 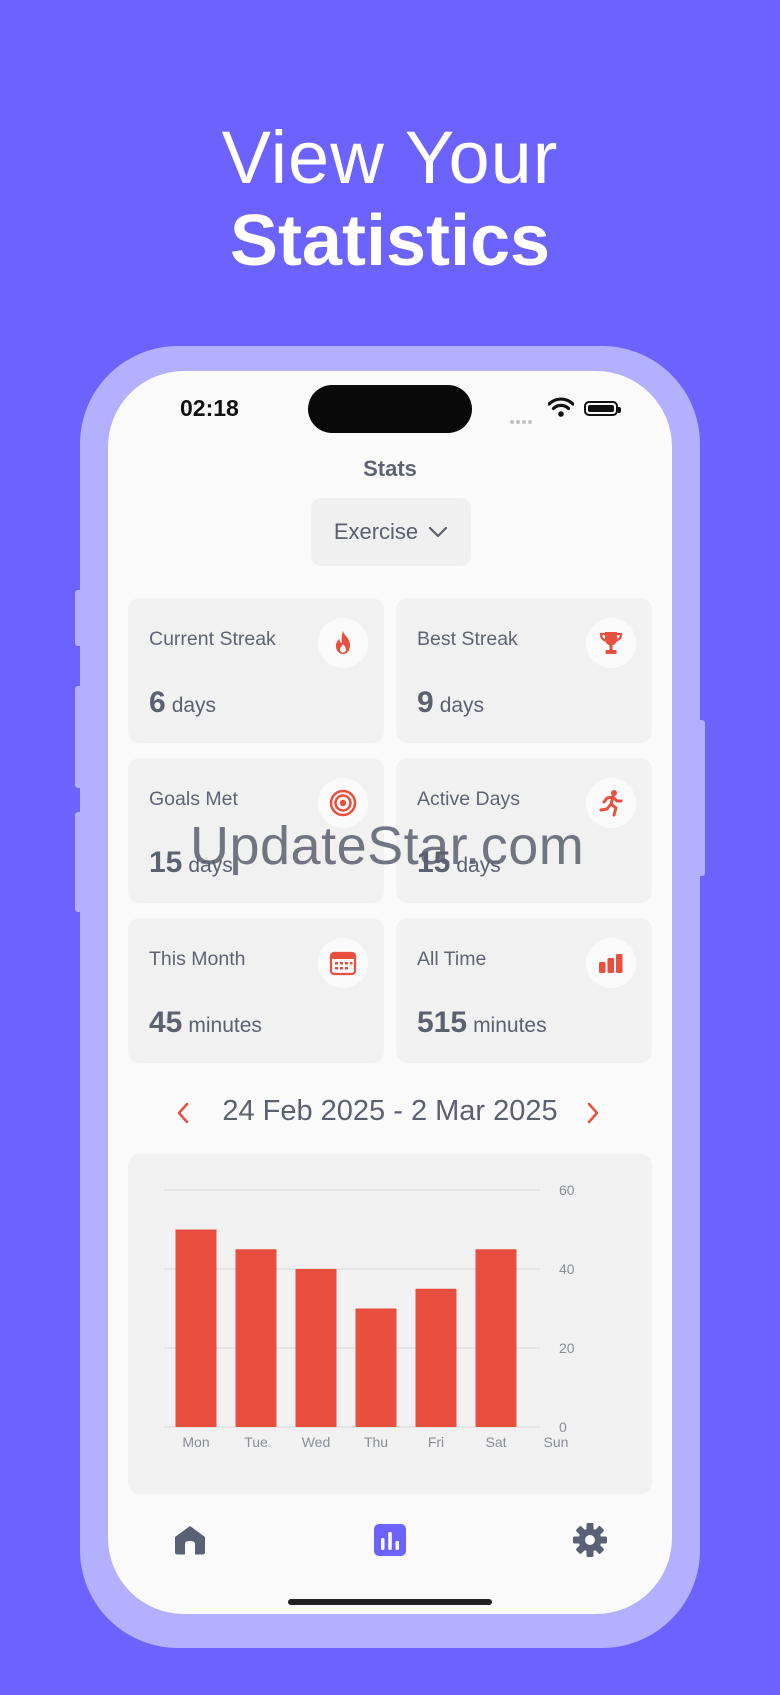 What do you see at coordinates (387, 846) in the screenshot?
I see `watermark-text: UpdateStar.com` at bounding box center [387, 846].